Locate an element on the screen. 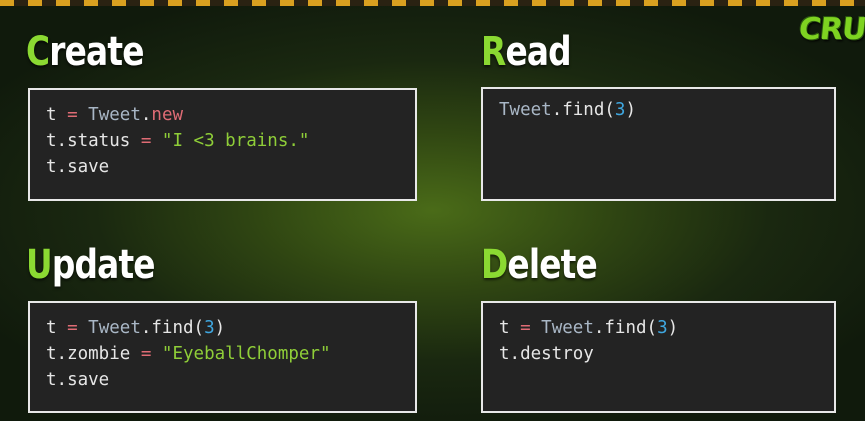 The height and width of the screenshot is (421, 865). heading-rest: ead is located at coordinates (538, 52).